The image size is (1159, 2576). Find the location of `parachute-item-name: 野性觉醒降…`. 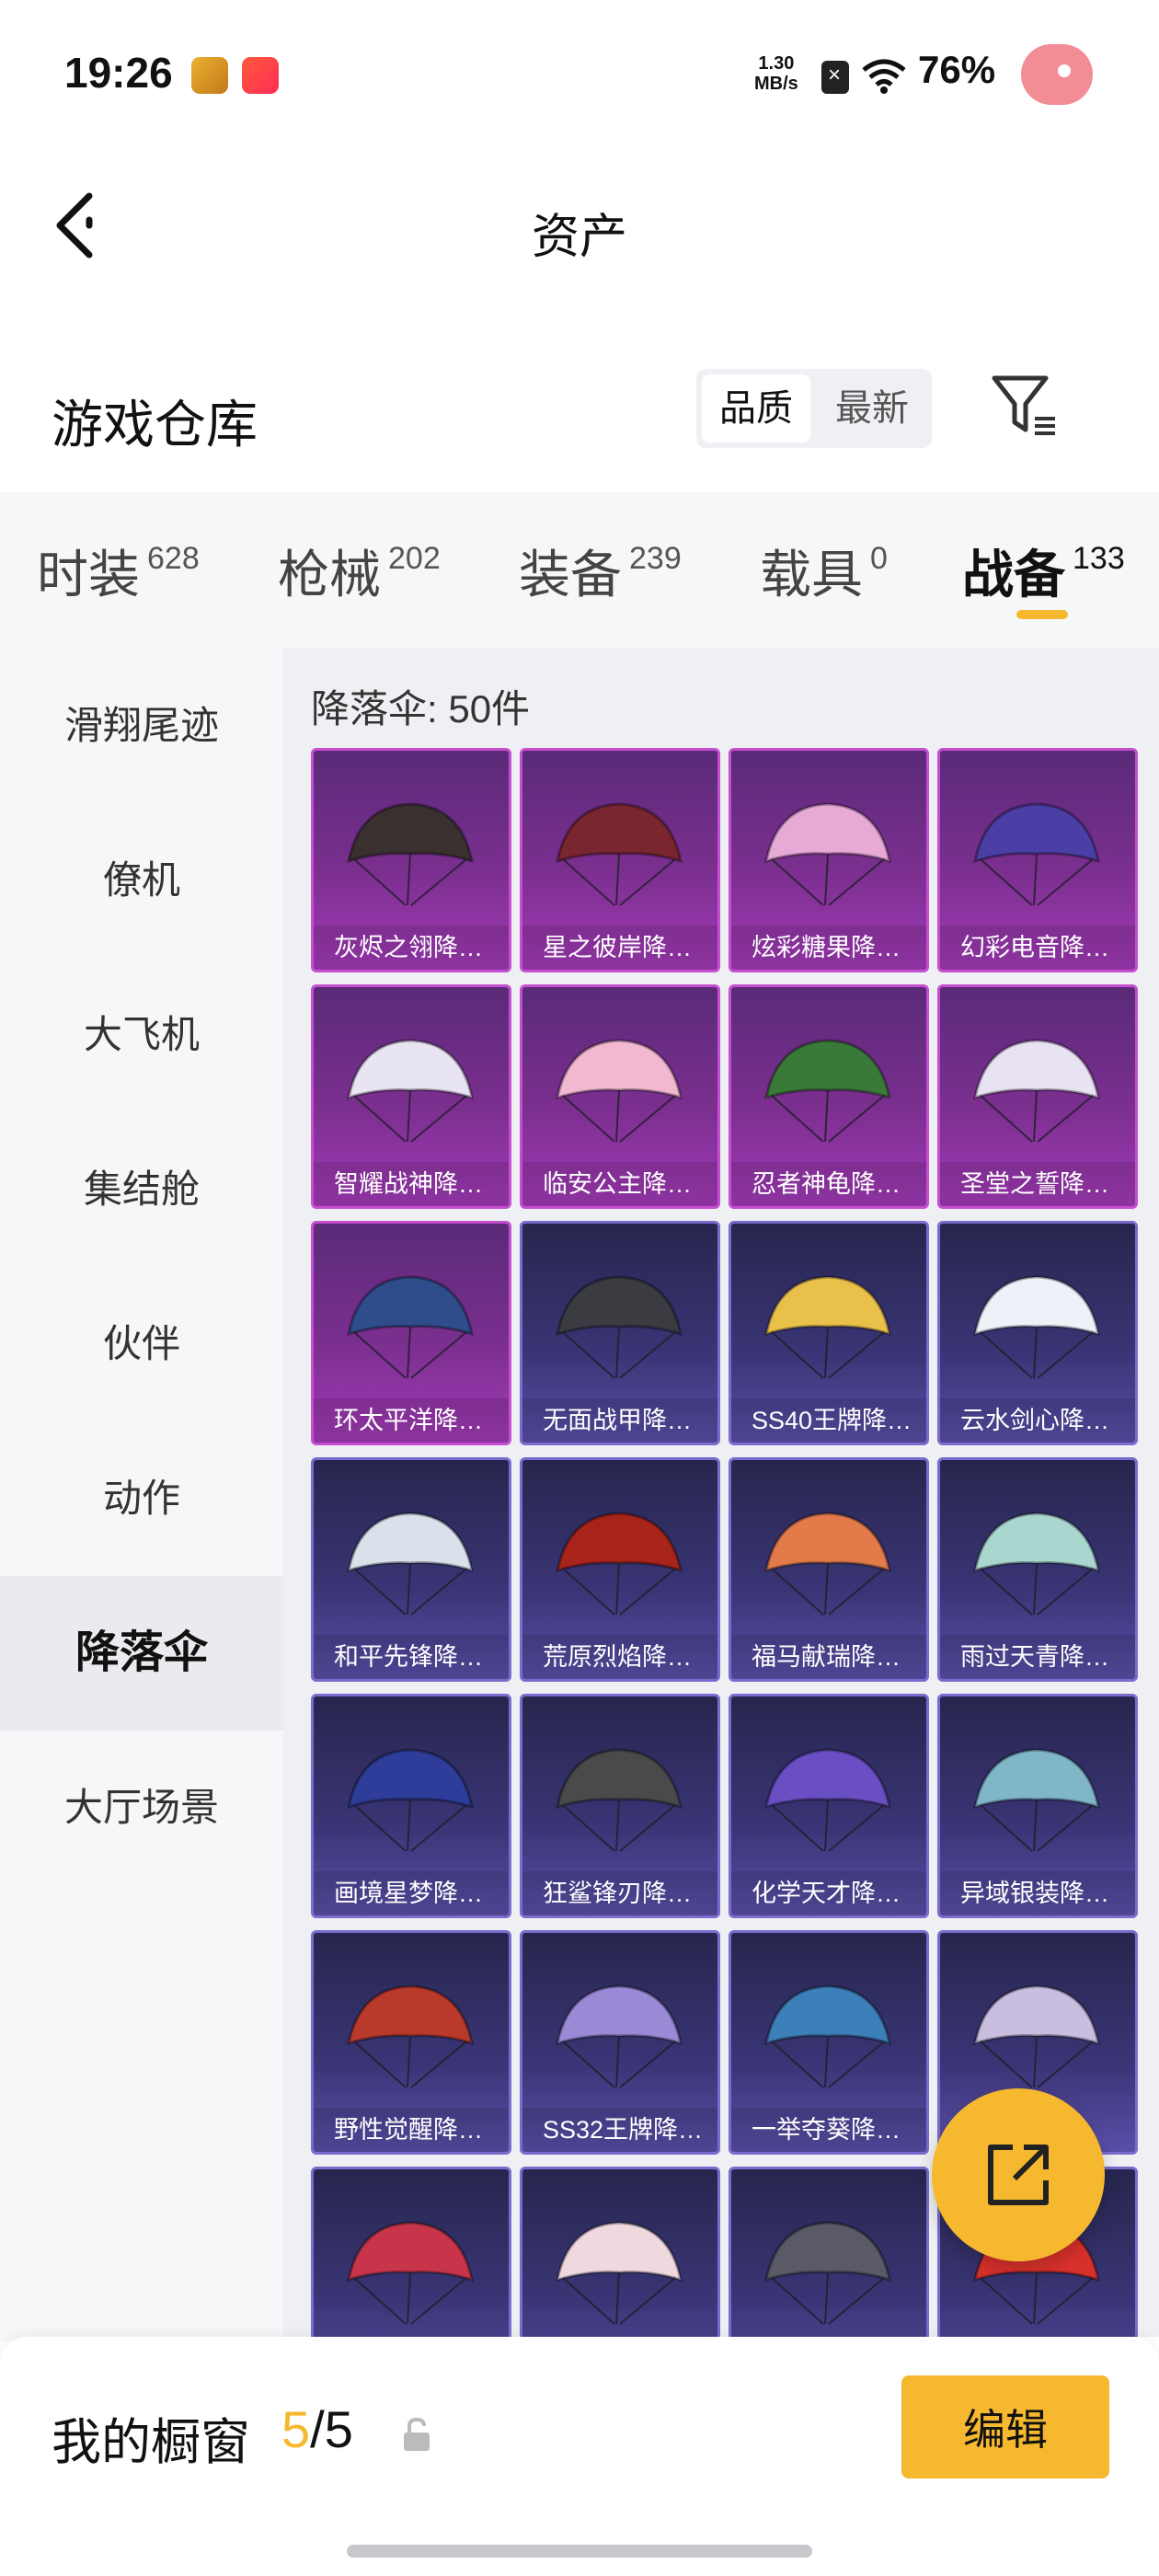

parachute-item-name: 野性觉醒降… is located at coordinates (411, 2130).